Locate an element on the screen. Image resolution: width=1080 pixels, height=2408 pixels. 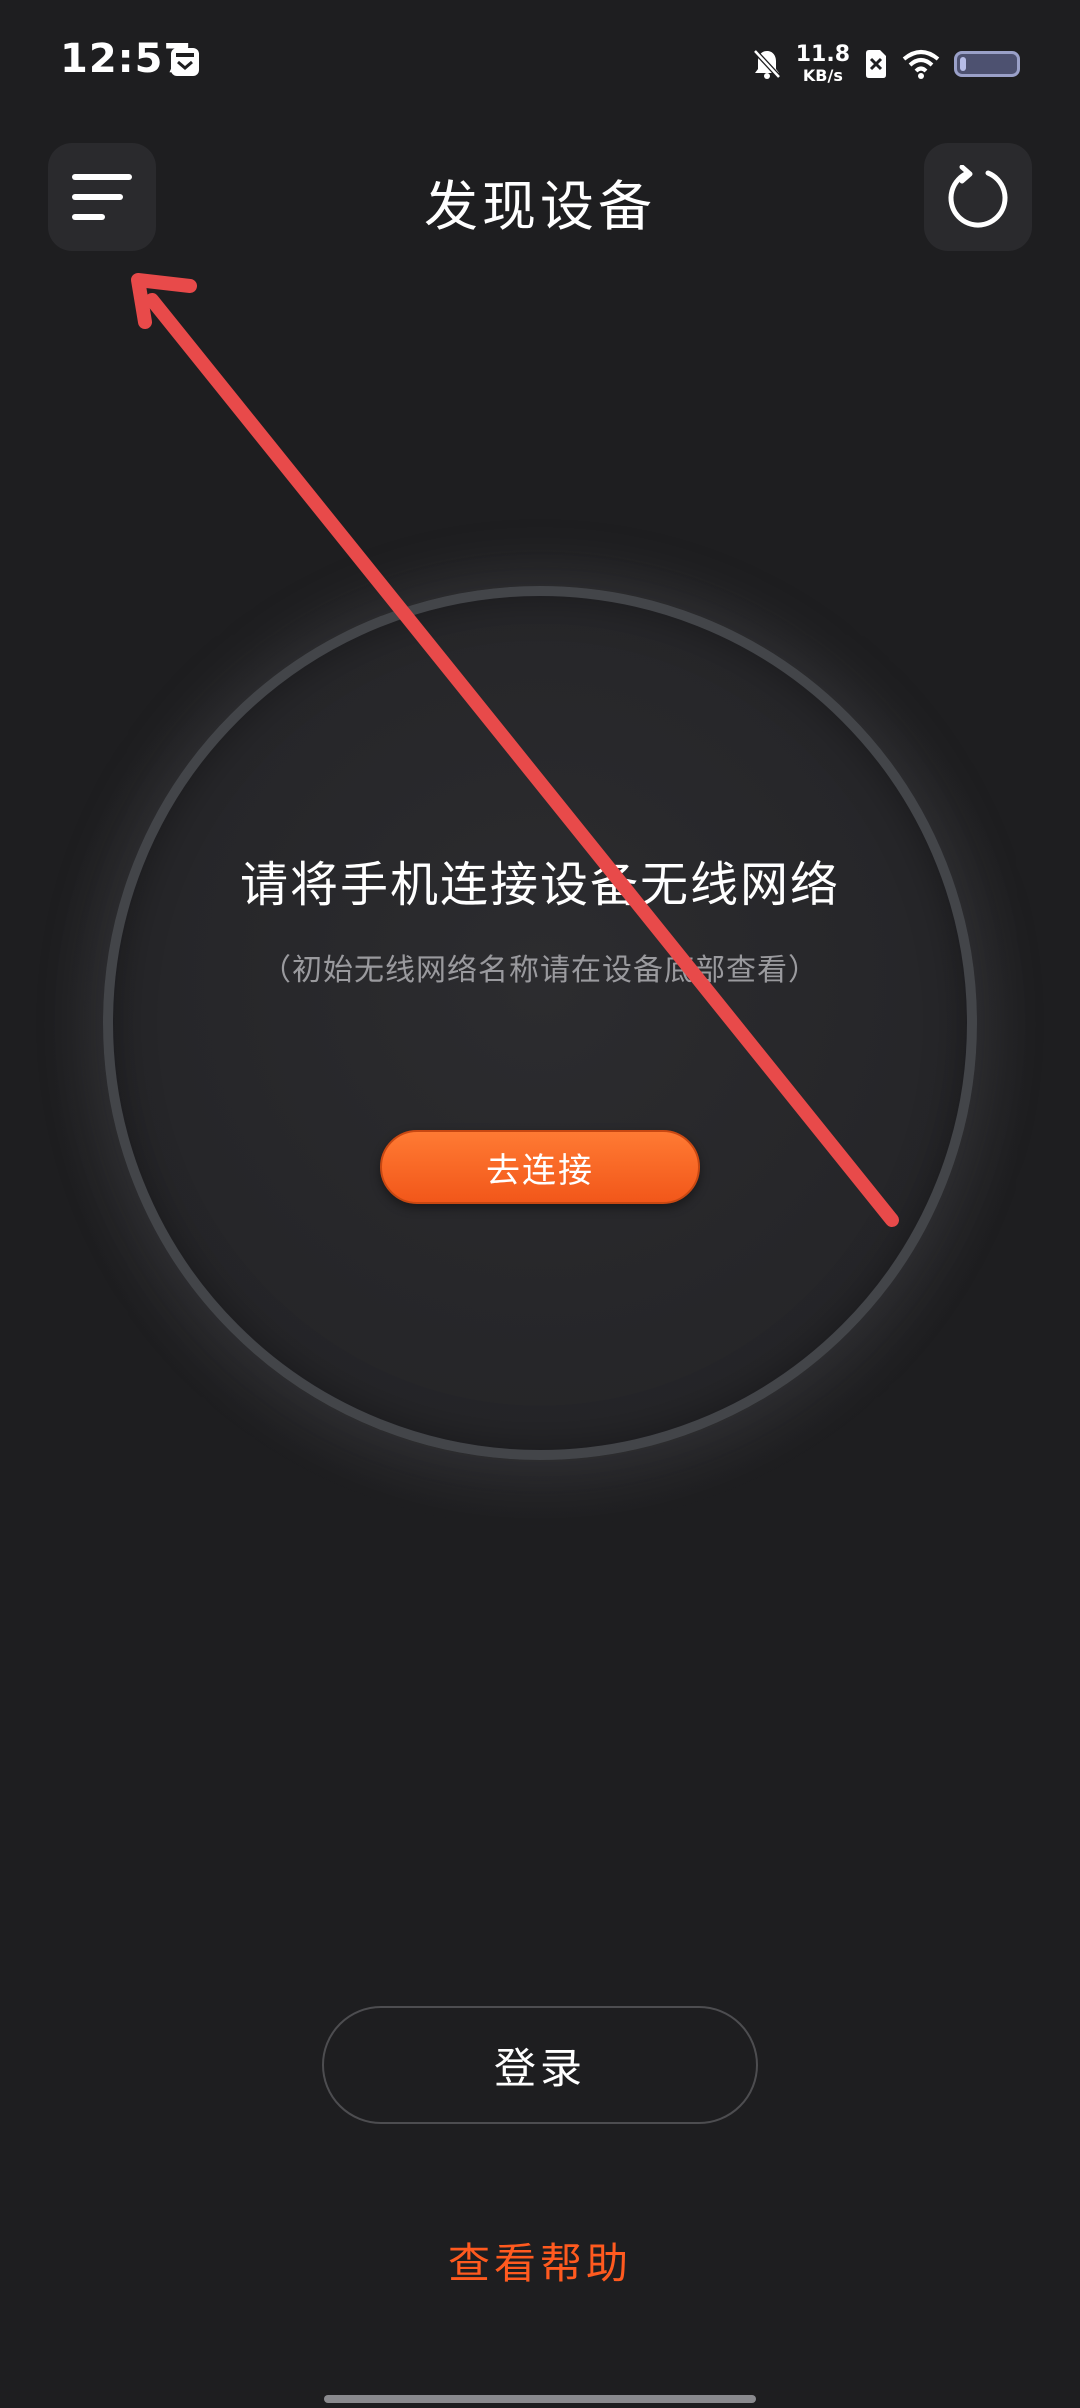
network-speed: 11.8 KB/s is located at coordinates (823, 64).